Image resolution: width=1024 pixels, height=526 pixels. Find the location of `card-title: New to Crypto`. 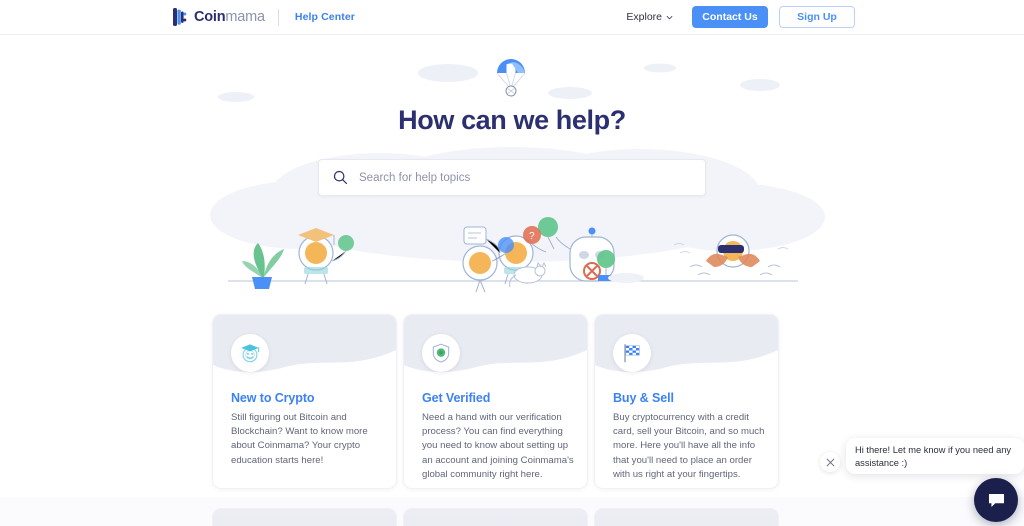

card-title: New to Crypto is located at coordinates (273, 398).